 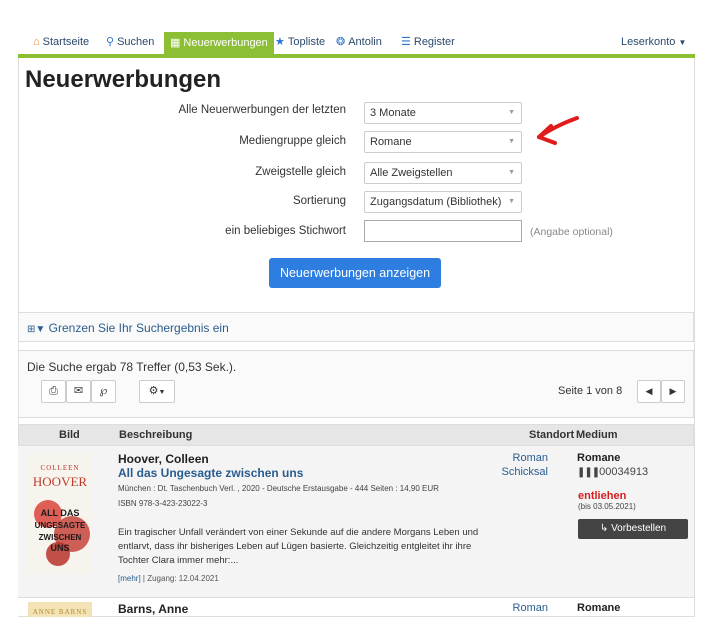 What do you see at coordinates (69, 435) in the screenshot?
I see `col-image: Bild` at bounding box center [69, 435].